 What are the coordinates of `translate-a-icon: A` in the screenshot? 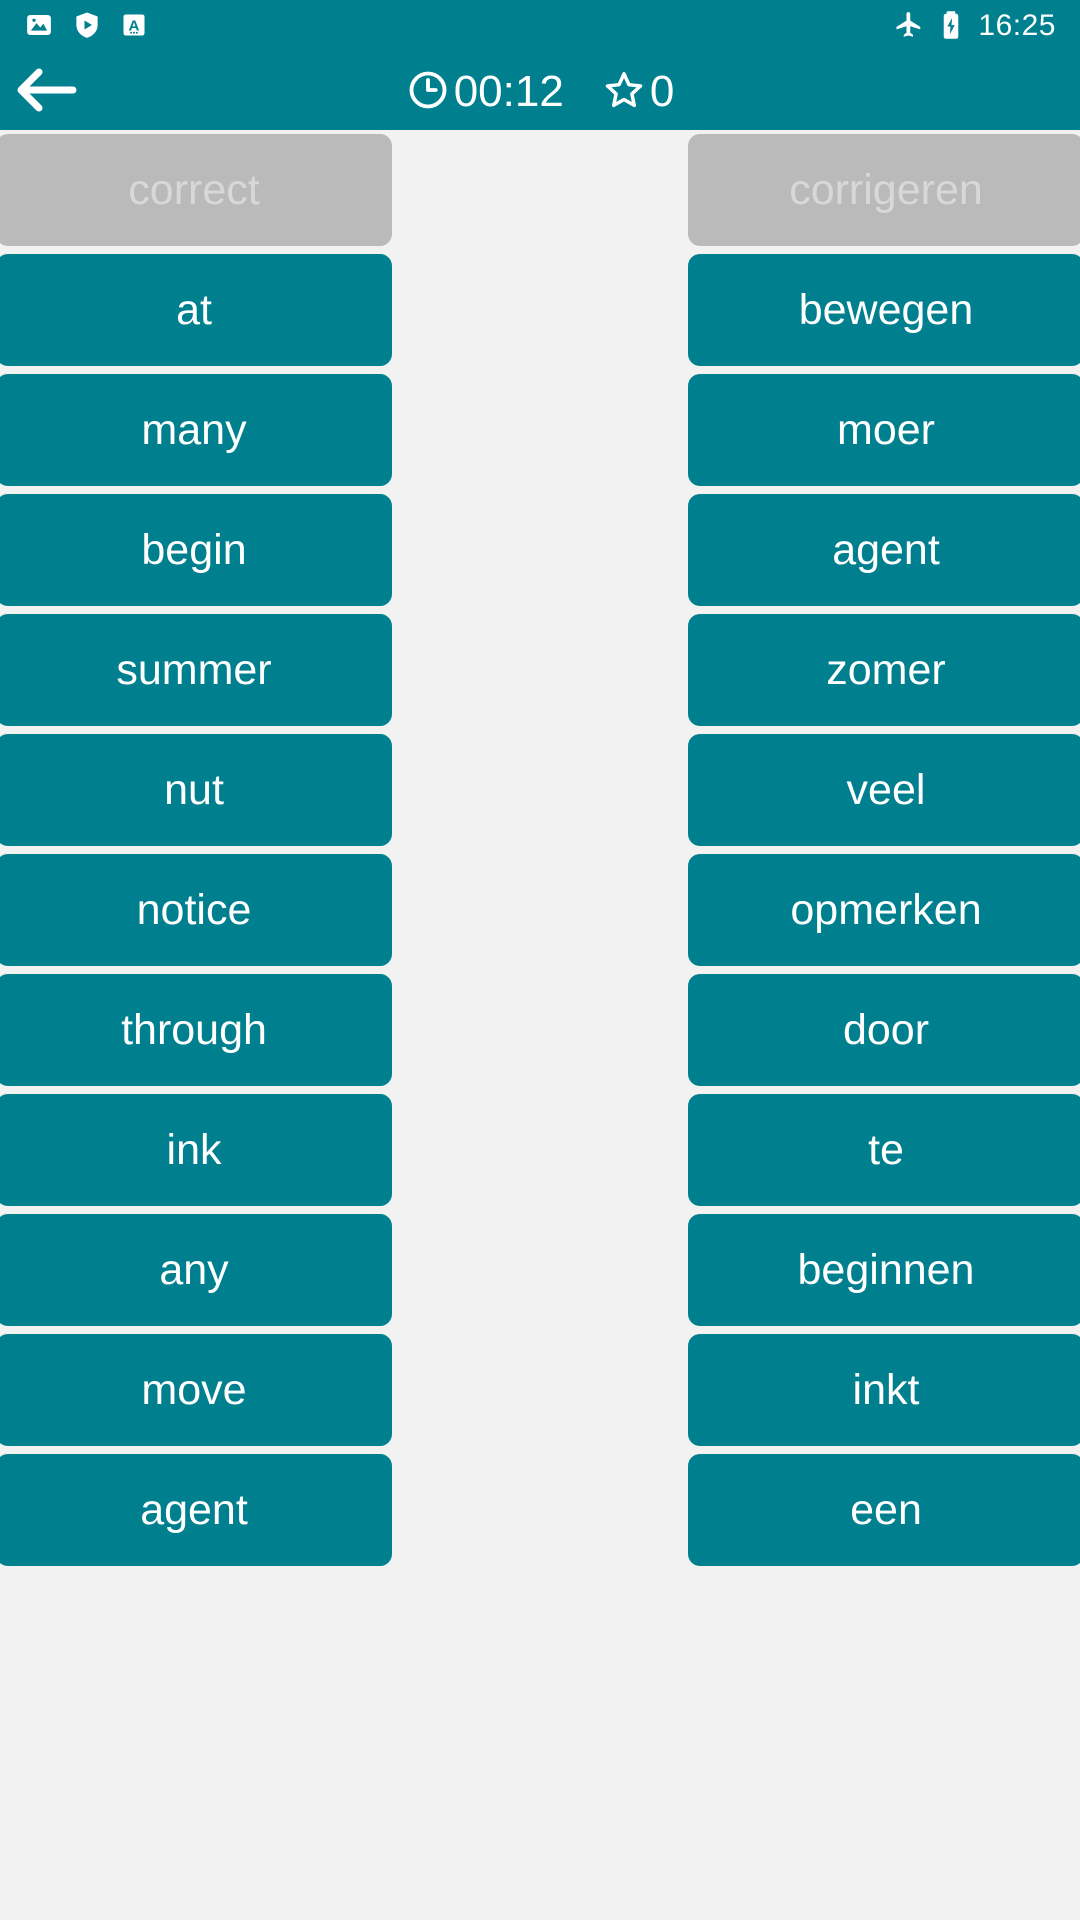 It's located at (134, 27).